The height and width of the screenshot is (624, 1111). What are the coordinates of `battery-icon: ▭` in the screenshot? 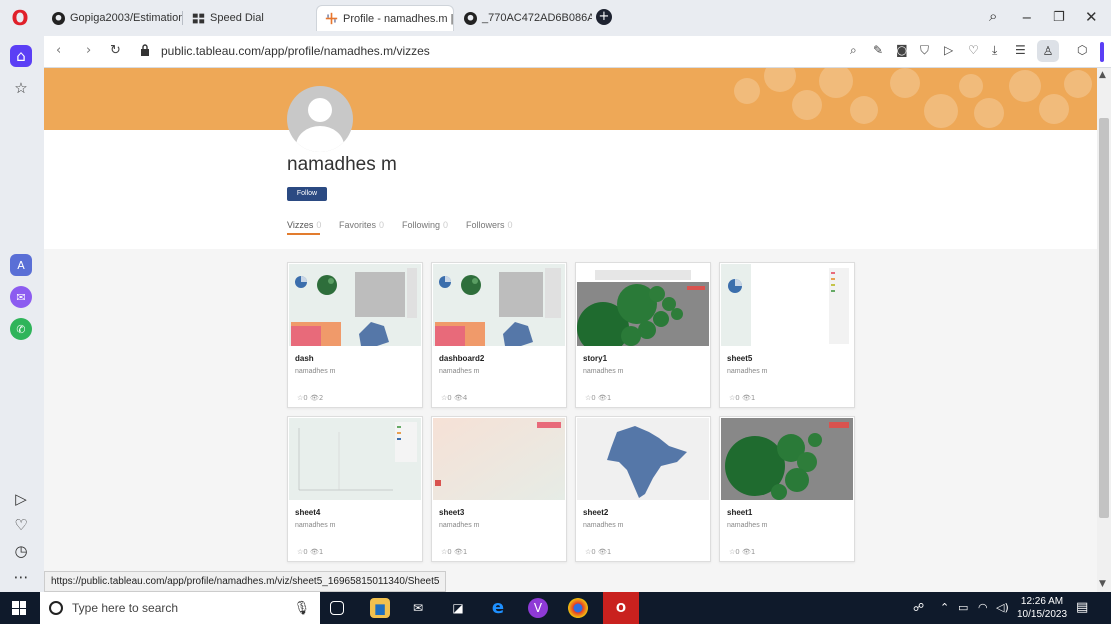 It's located at (963, 607).